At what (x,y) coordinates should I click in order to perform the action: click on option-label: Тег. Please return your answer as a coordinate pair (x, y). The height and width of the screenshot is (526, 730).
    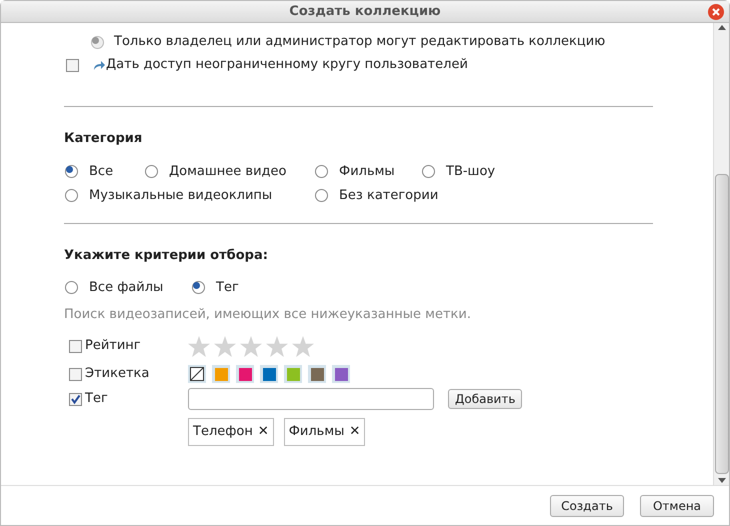
    Looking at the image, I should click on (227, 288).